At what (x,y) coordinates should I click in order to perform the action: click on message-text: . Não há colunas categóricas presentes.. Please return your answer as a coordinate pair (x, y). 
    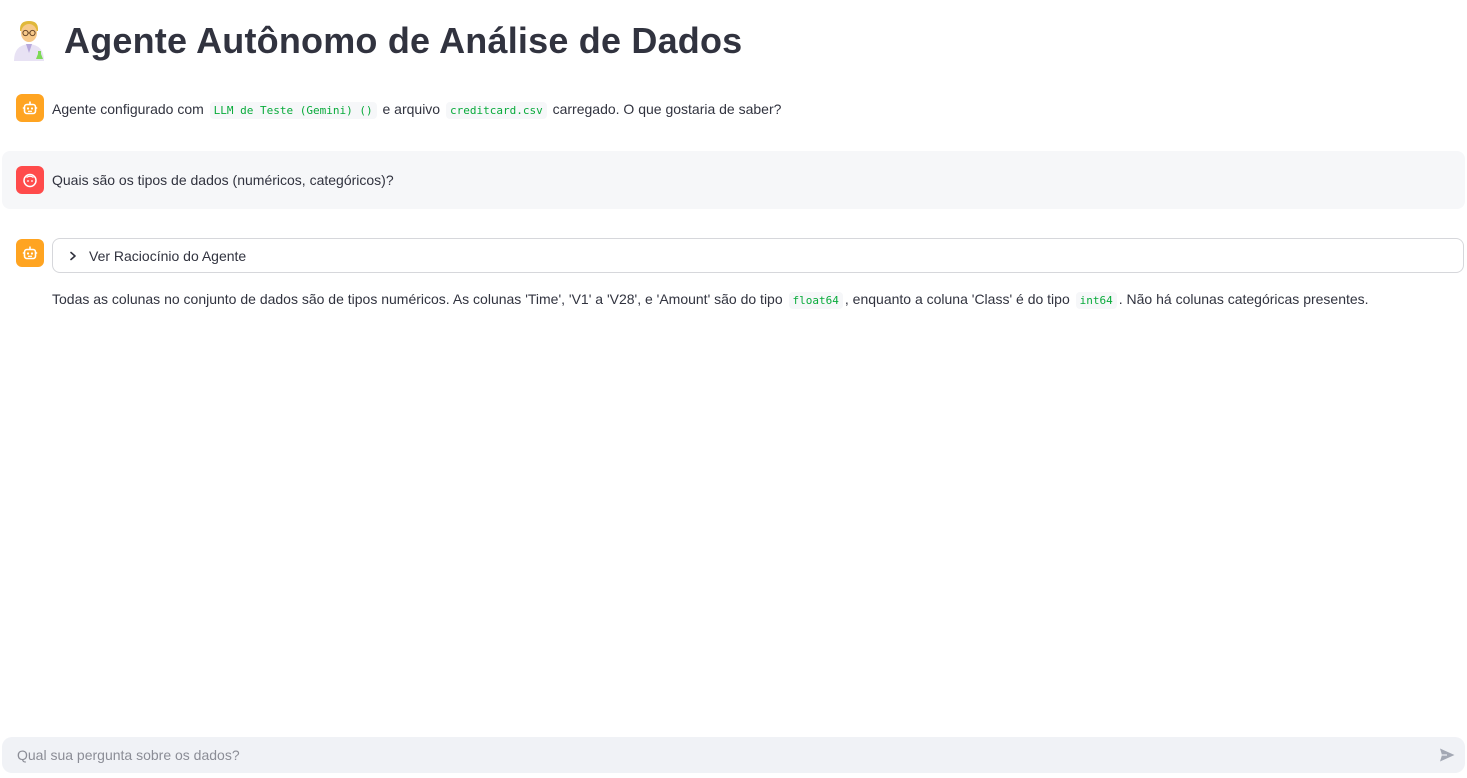
    Looking at the image, I should click on (1243, 299).